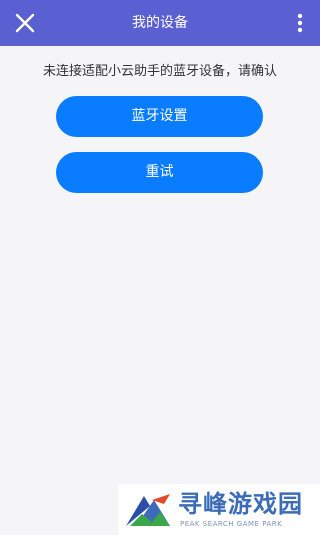 Image resolution: width=320 pixels, height=535 pixels. I want to click on close-button, so click(25, 23).